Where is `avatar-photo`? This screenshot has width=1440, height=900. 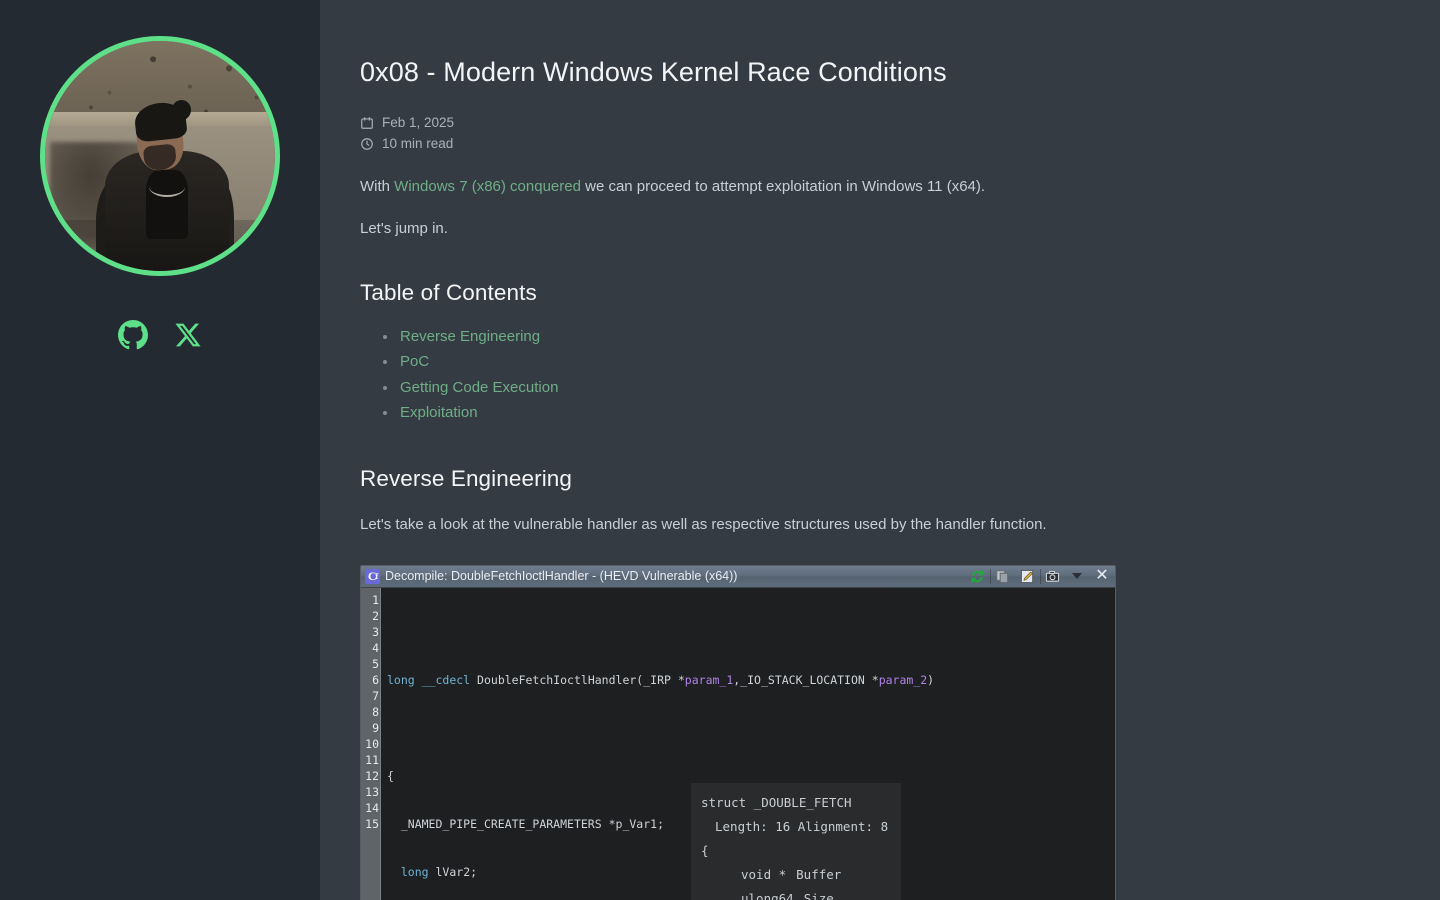
avatar-photo is located at coordinates (160, 156).